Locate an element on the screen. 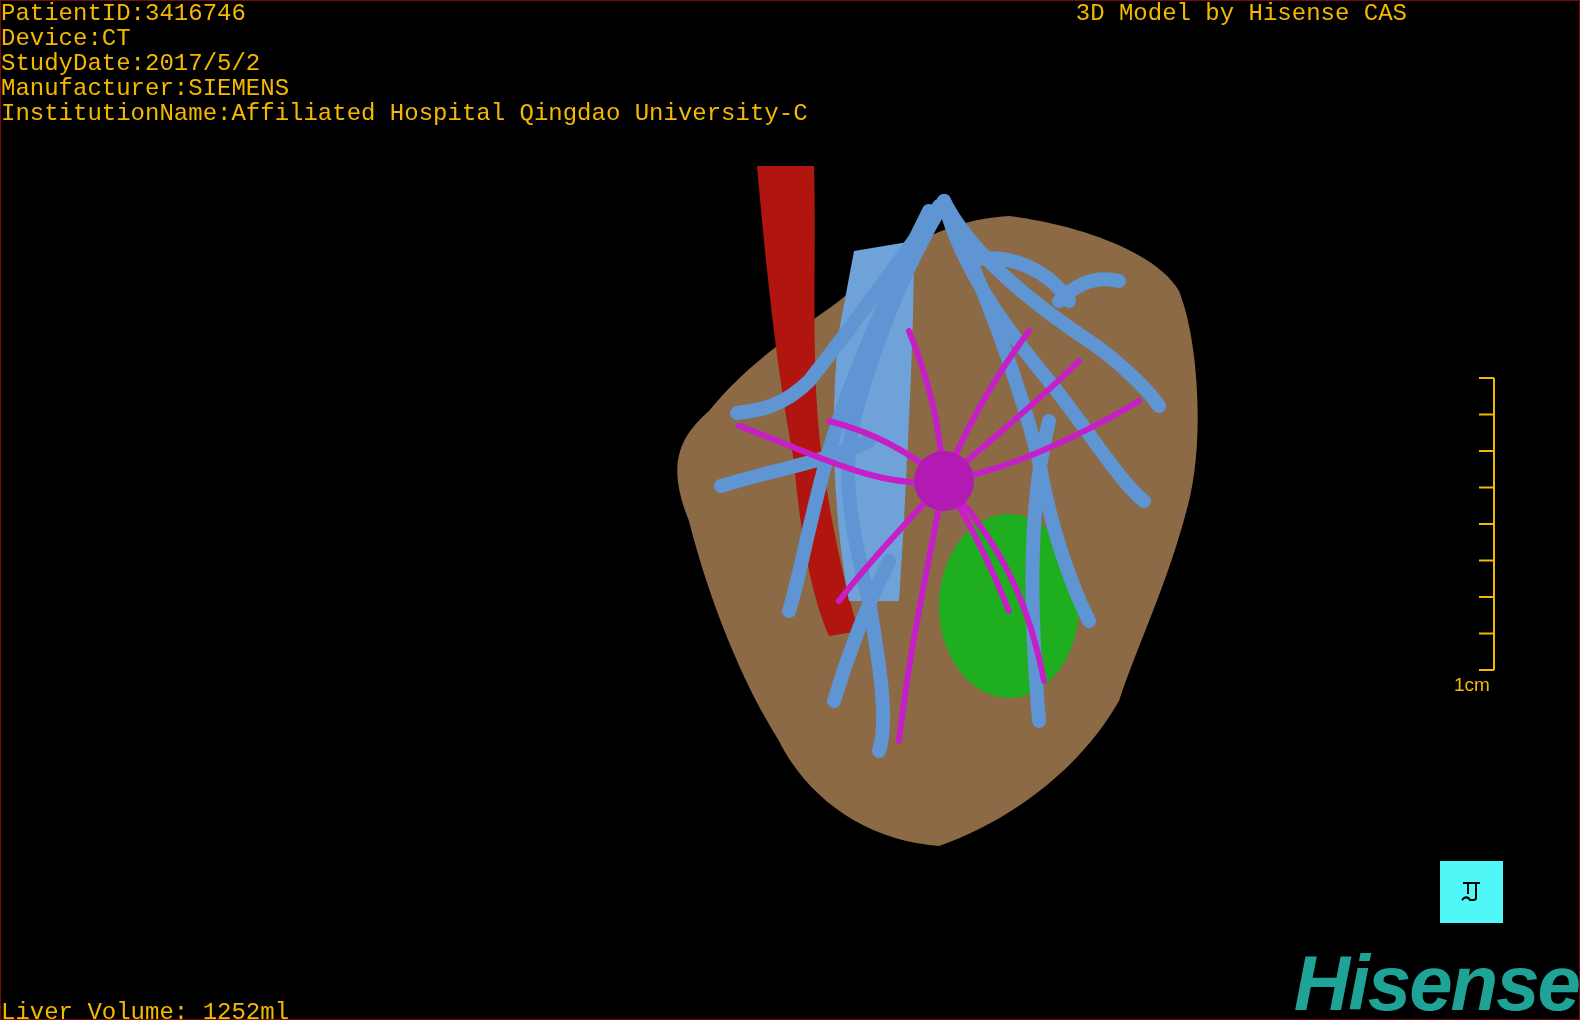 The height and width of the screenshot is (1020, 1580). patient-info-text: Manufacturer:SIEMENS is located at coordinates (146, 88).